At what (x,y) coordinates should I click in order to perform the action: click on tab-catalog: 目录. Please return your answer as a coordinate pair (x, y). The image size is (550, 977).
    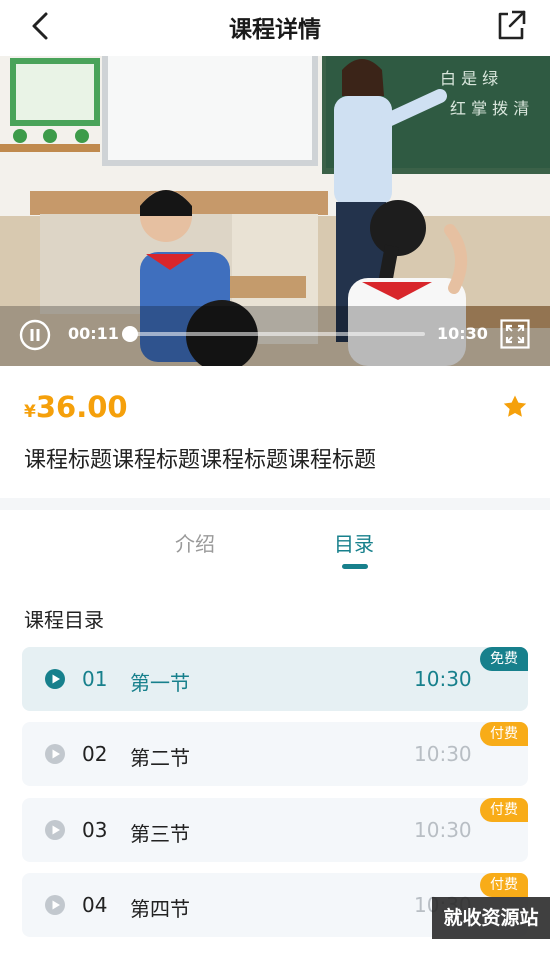
    Looking at the image, I should click on (354, 542).